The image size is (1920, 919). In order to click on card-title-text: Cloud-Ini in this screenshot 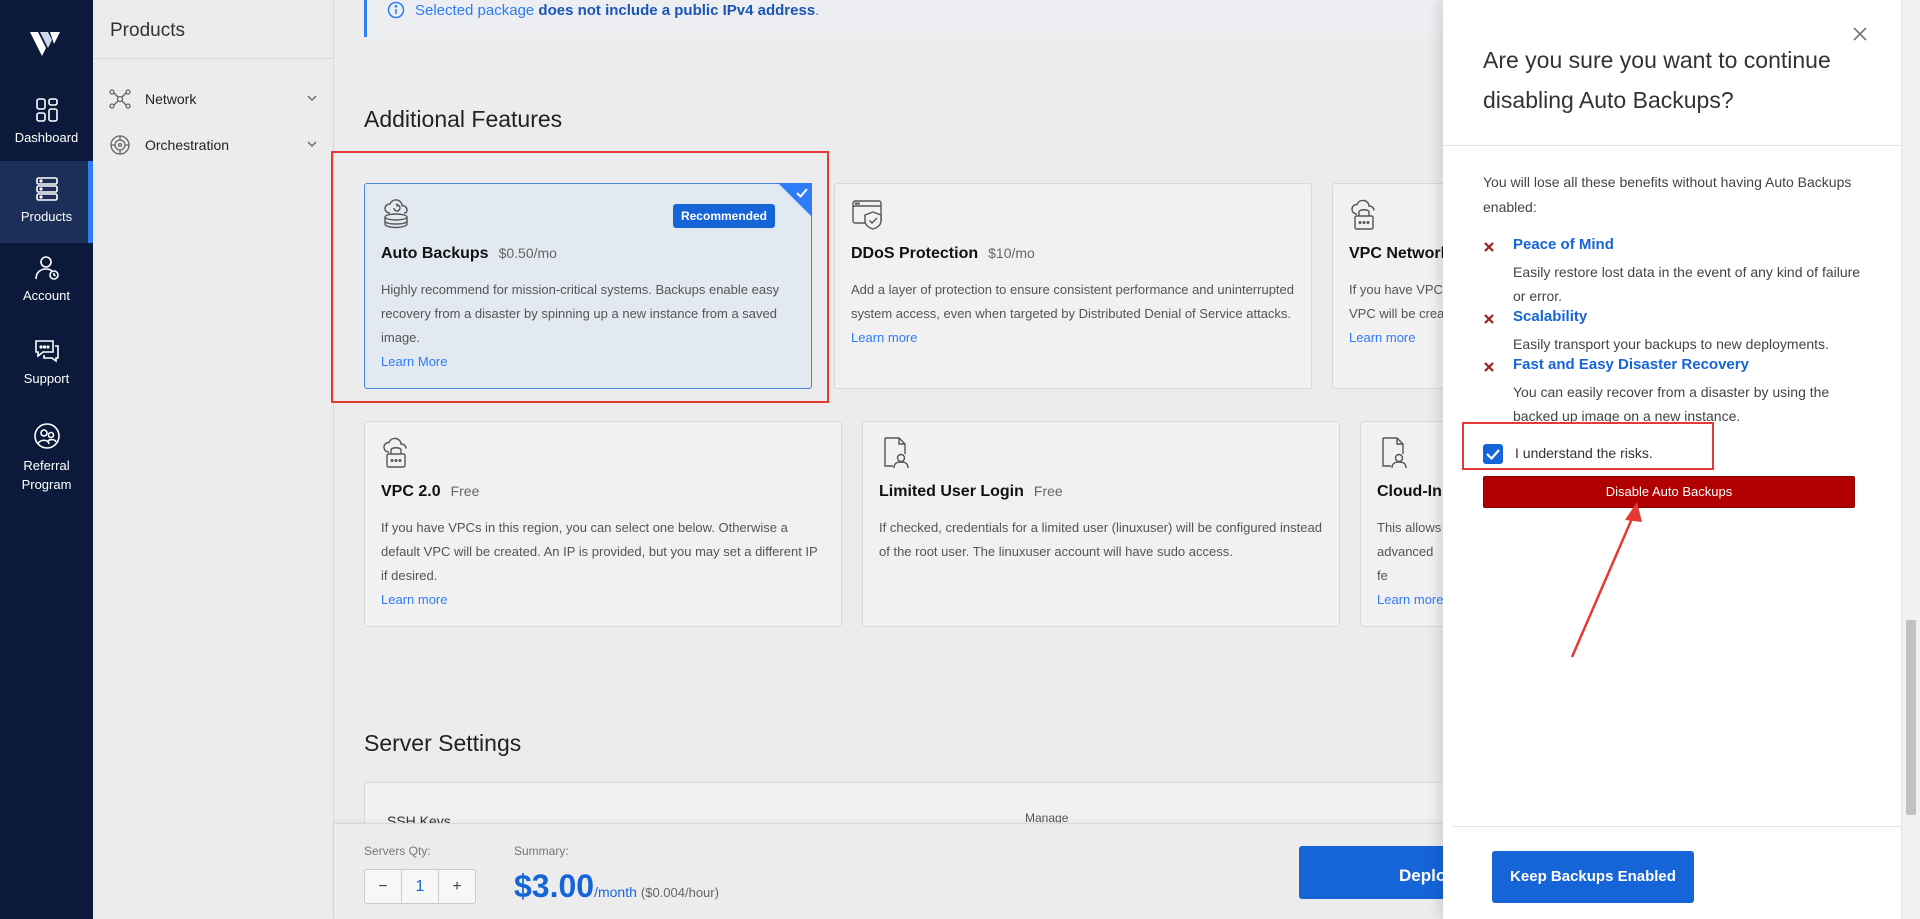, I will do `click(1412, 491)`.